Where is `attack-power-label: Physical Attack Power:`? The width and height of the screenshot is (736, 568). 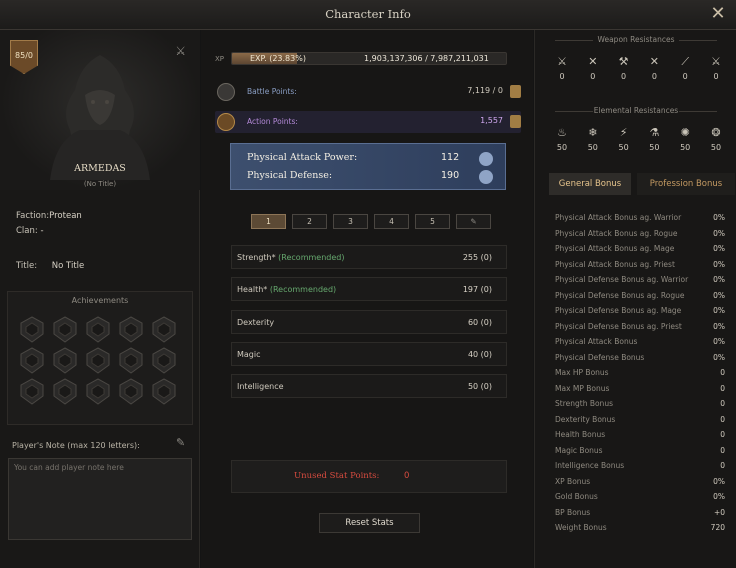 attack-power-label: Physical Attack Power: is located at coordinates (302, 157).